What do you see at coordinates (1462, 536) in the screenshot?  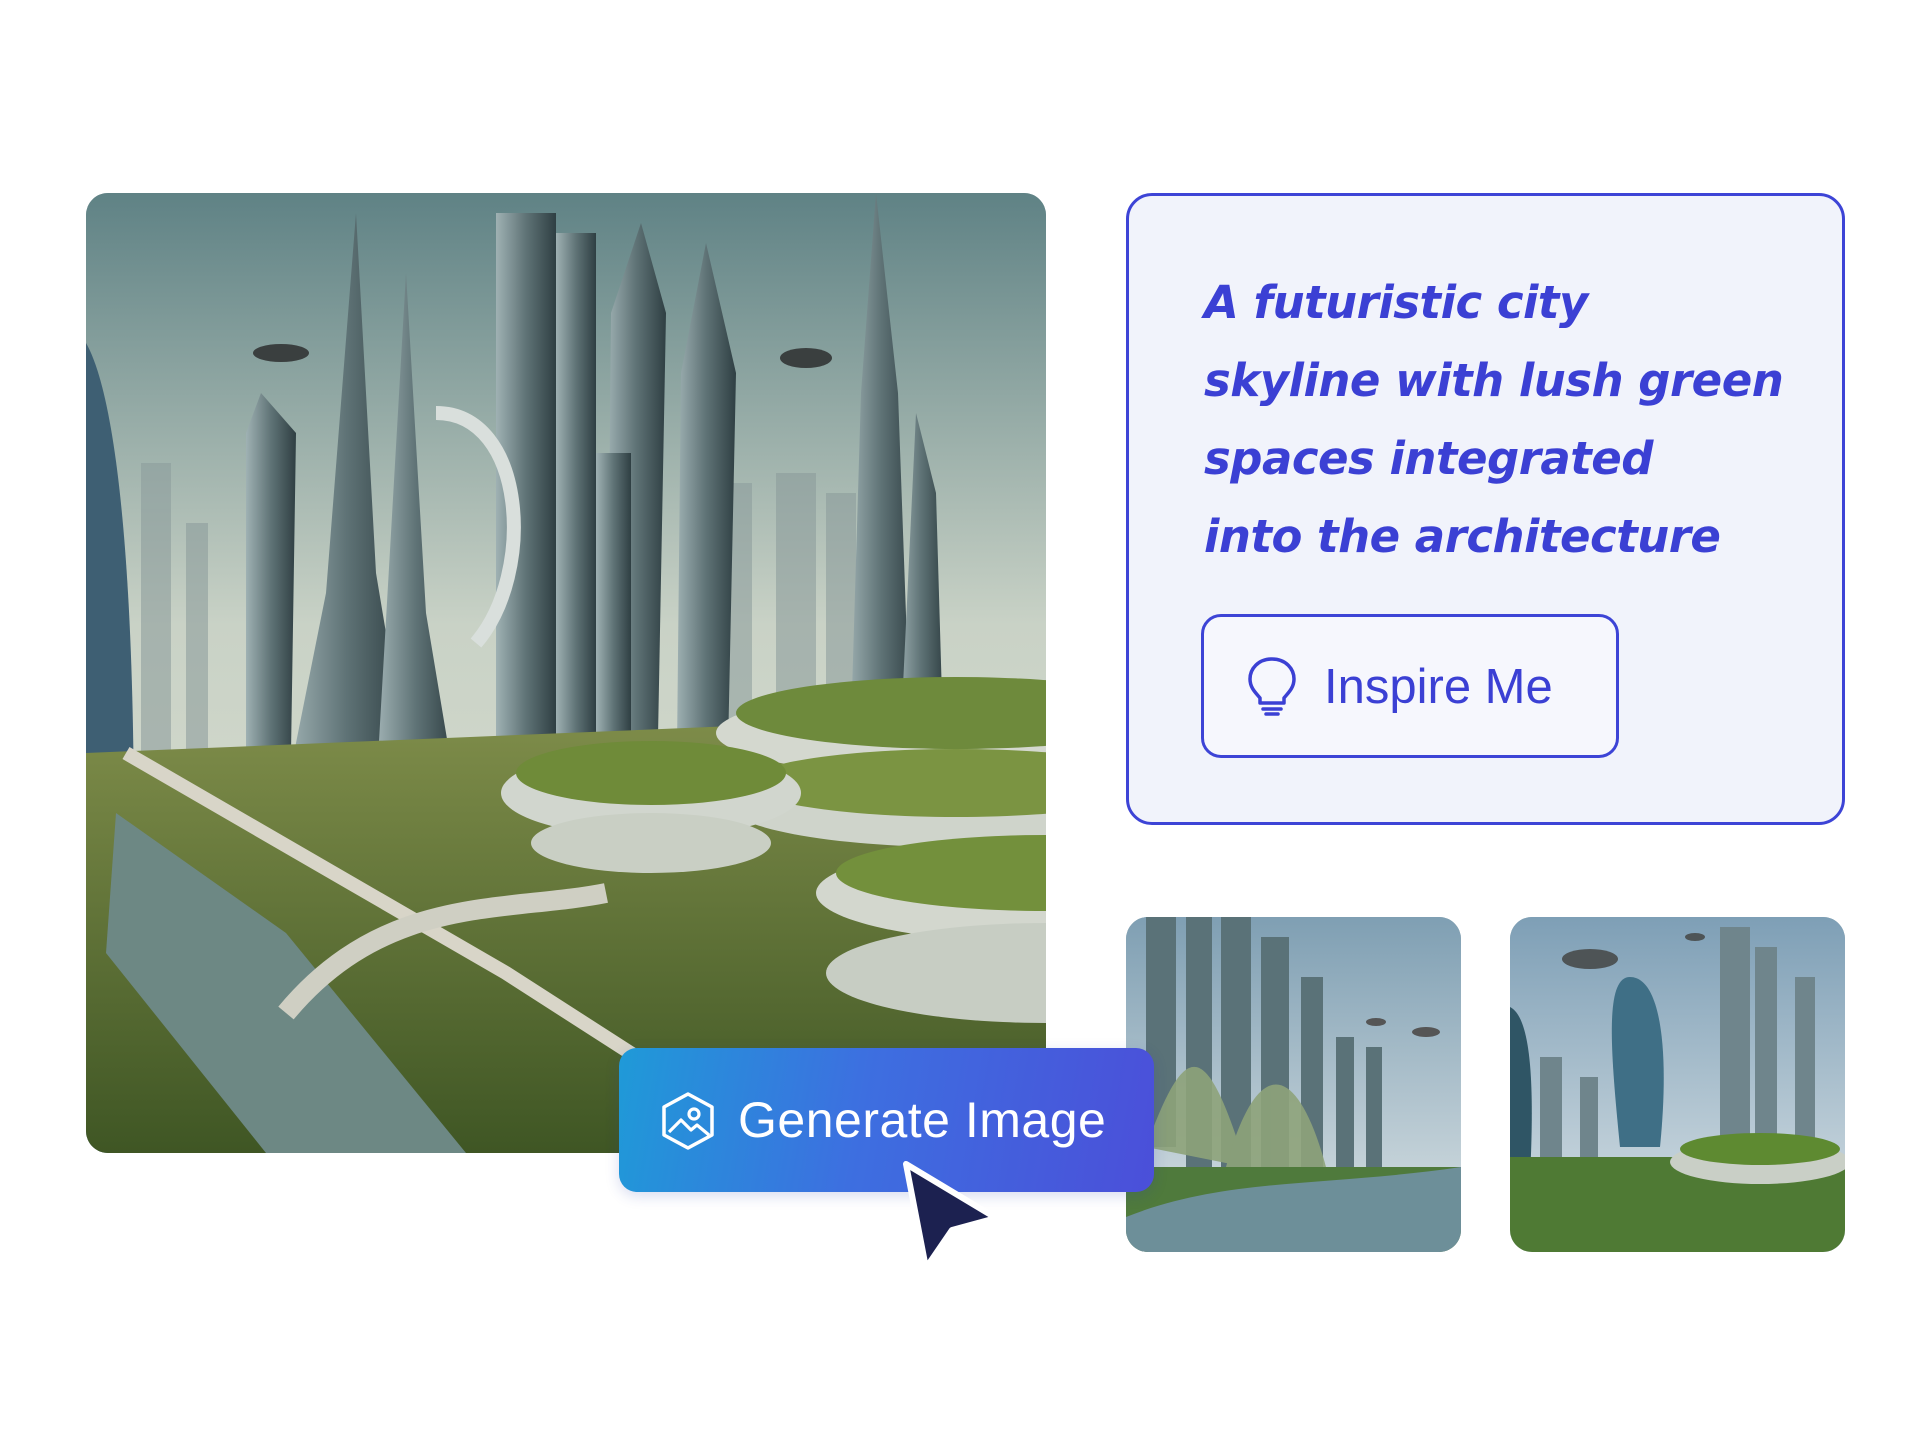 I see `prompt-line: into the architecture` at bounding box center [1462, 536].